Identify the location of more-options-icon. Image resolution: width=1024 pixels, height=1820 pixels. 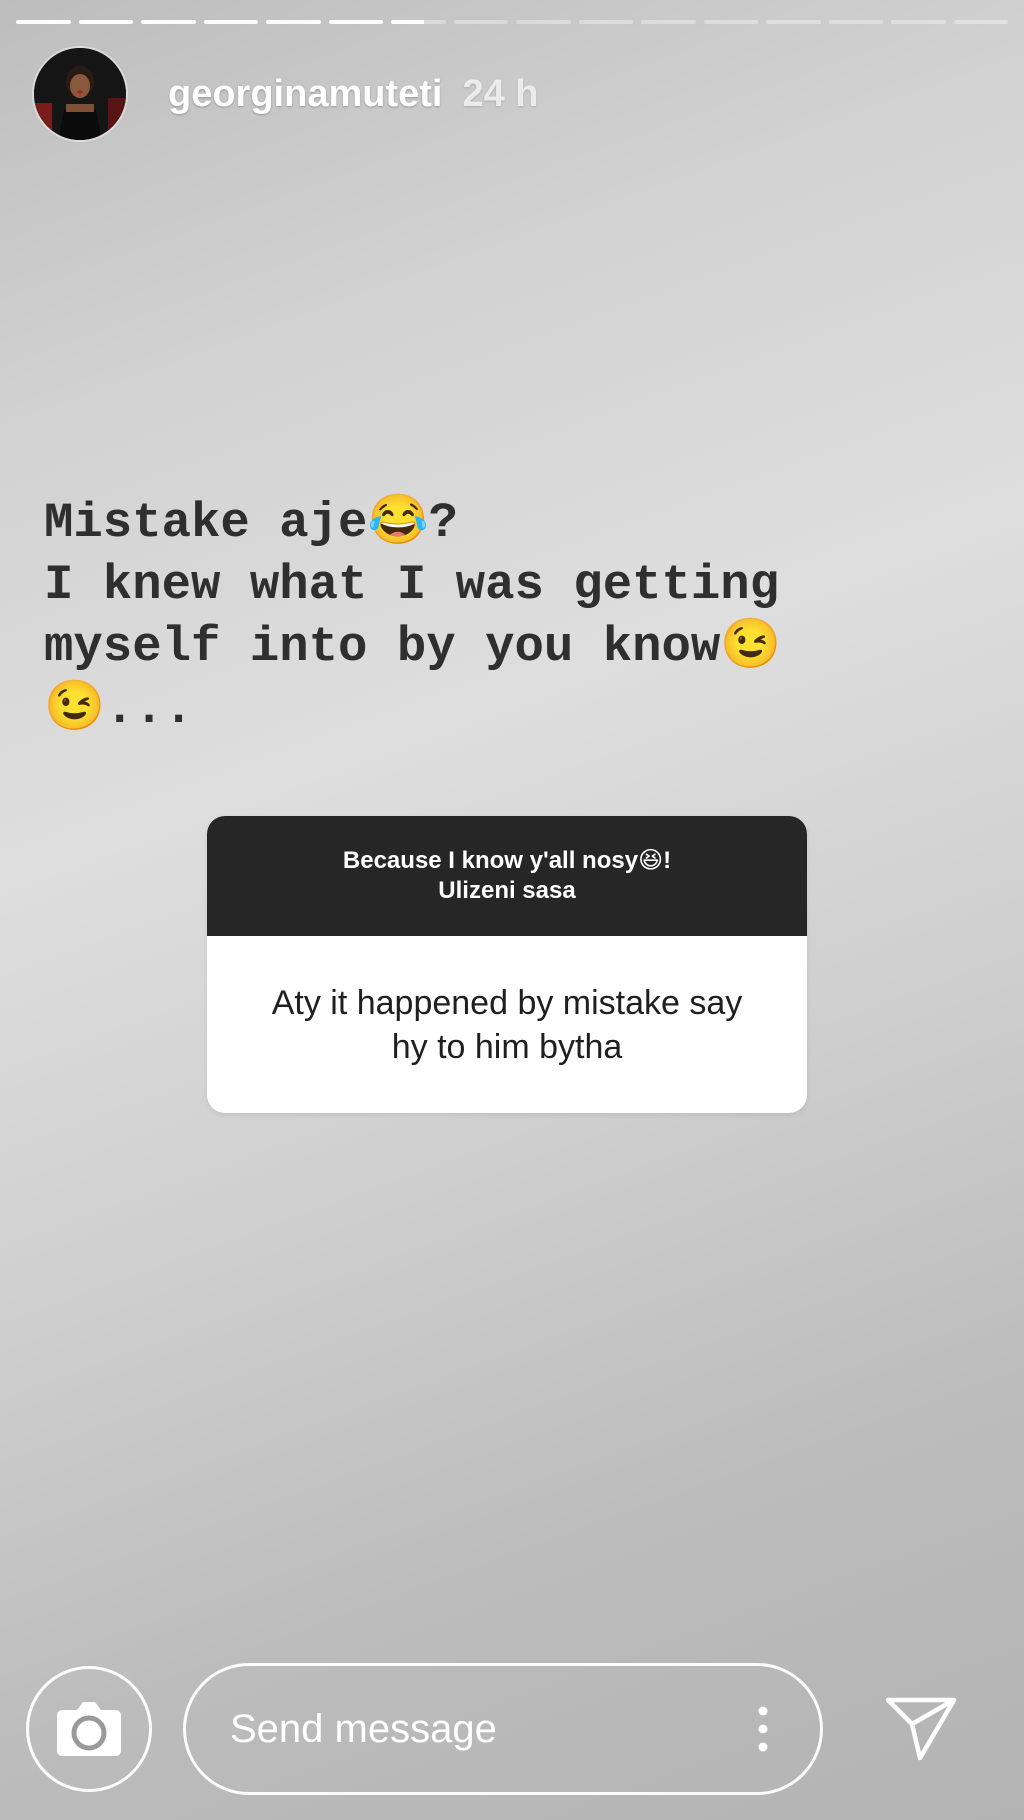
(763, 1729).